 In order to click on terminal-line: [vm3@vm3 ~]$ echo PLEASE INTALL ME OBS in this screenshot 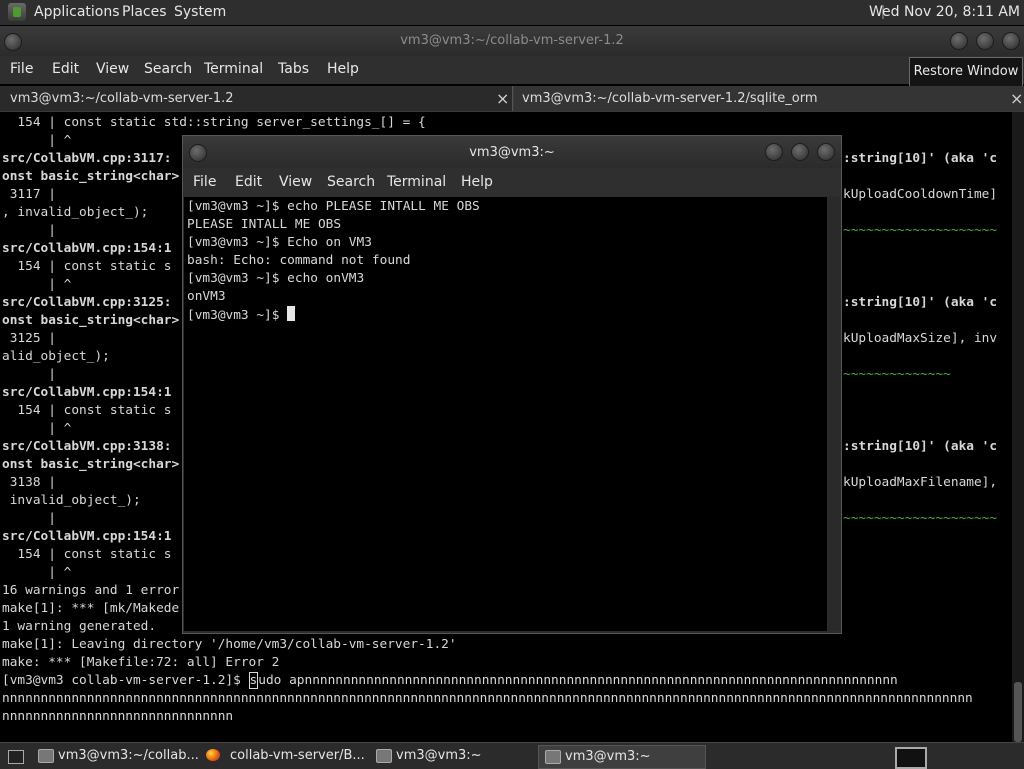, I will do `click(333, 206)`.